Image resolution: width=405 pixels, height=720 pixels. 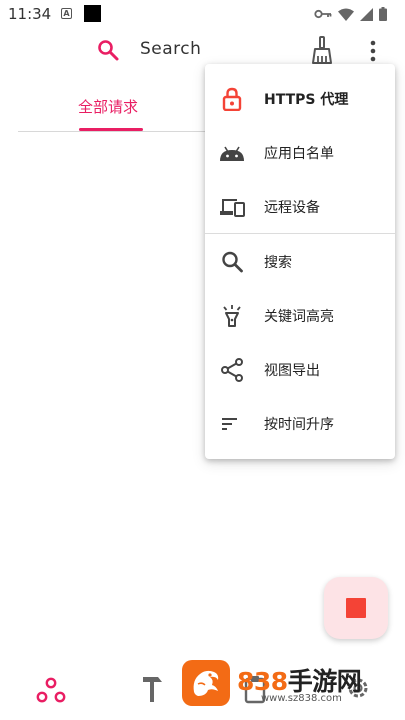 I want to click on menu-item-remote-devices: 远程设备, so click(x=300, y=207).